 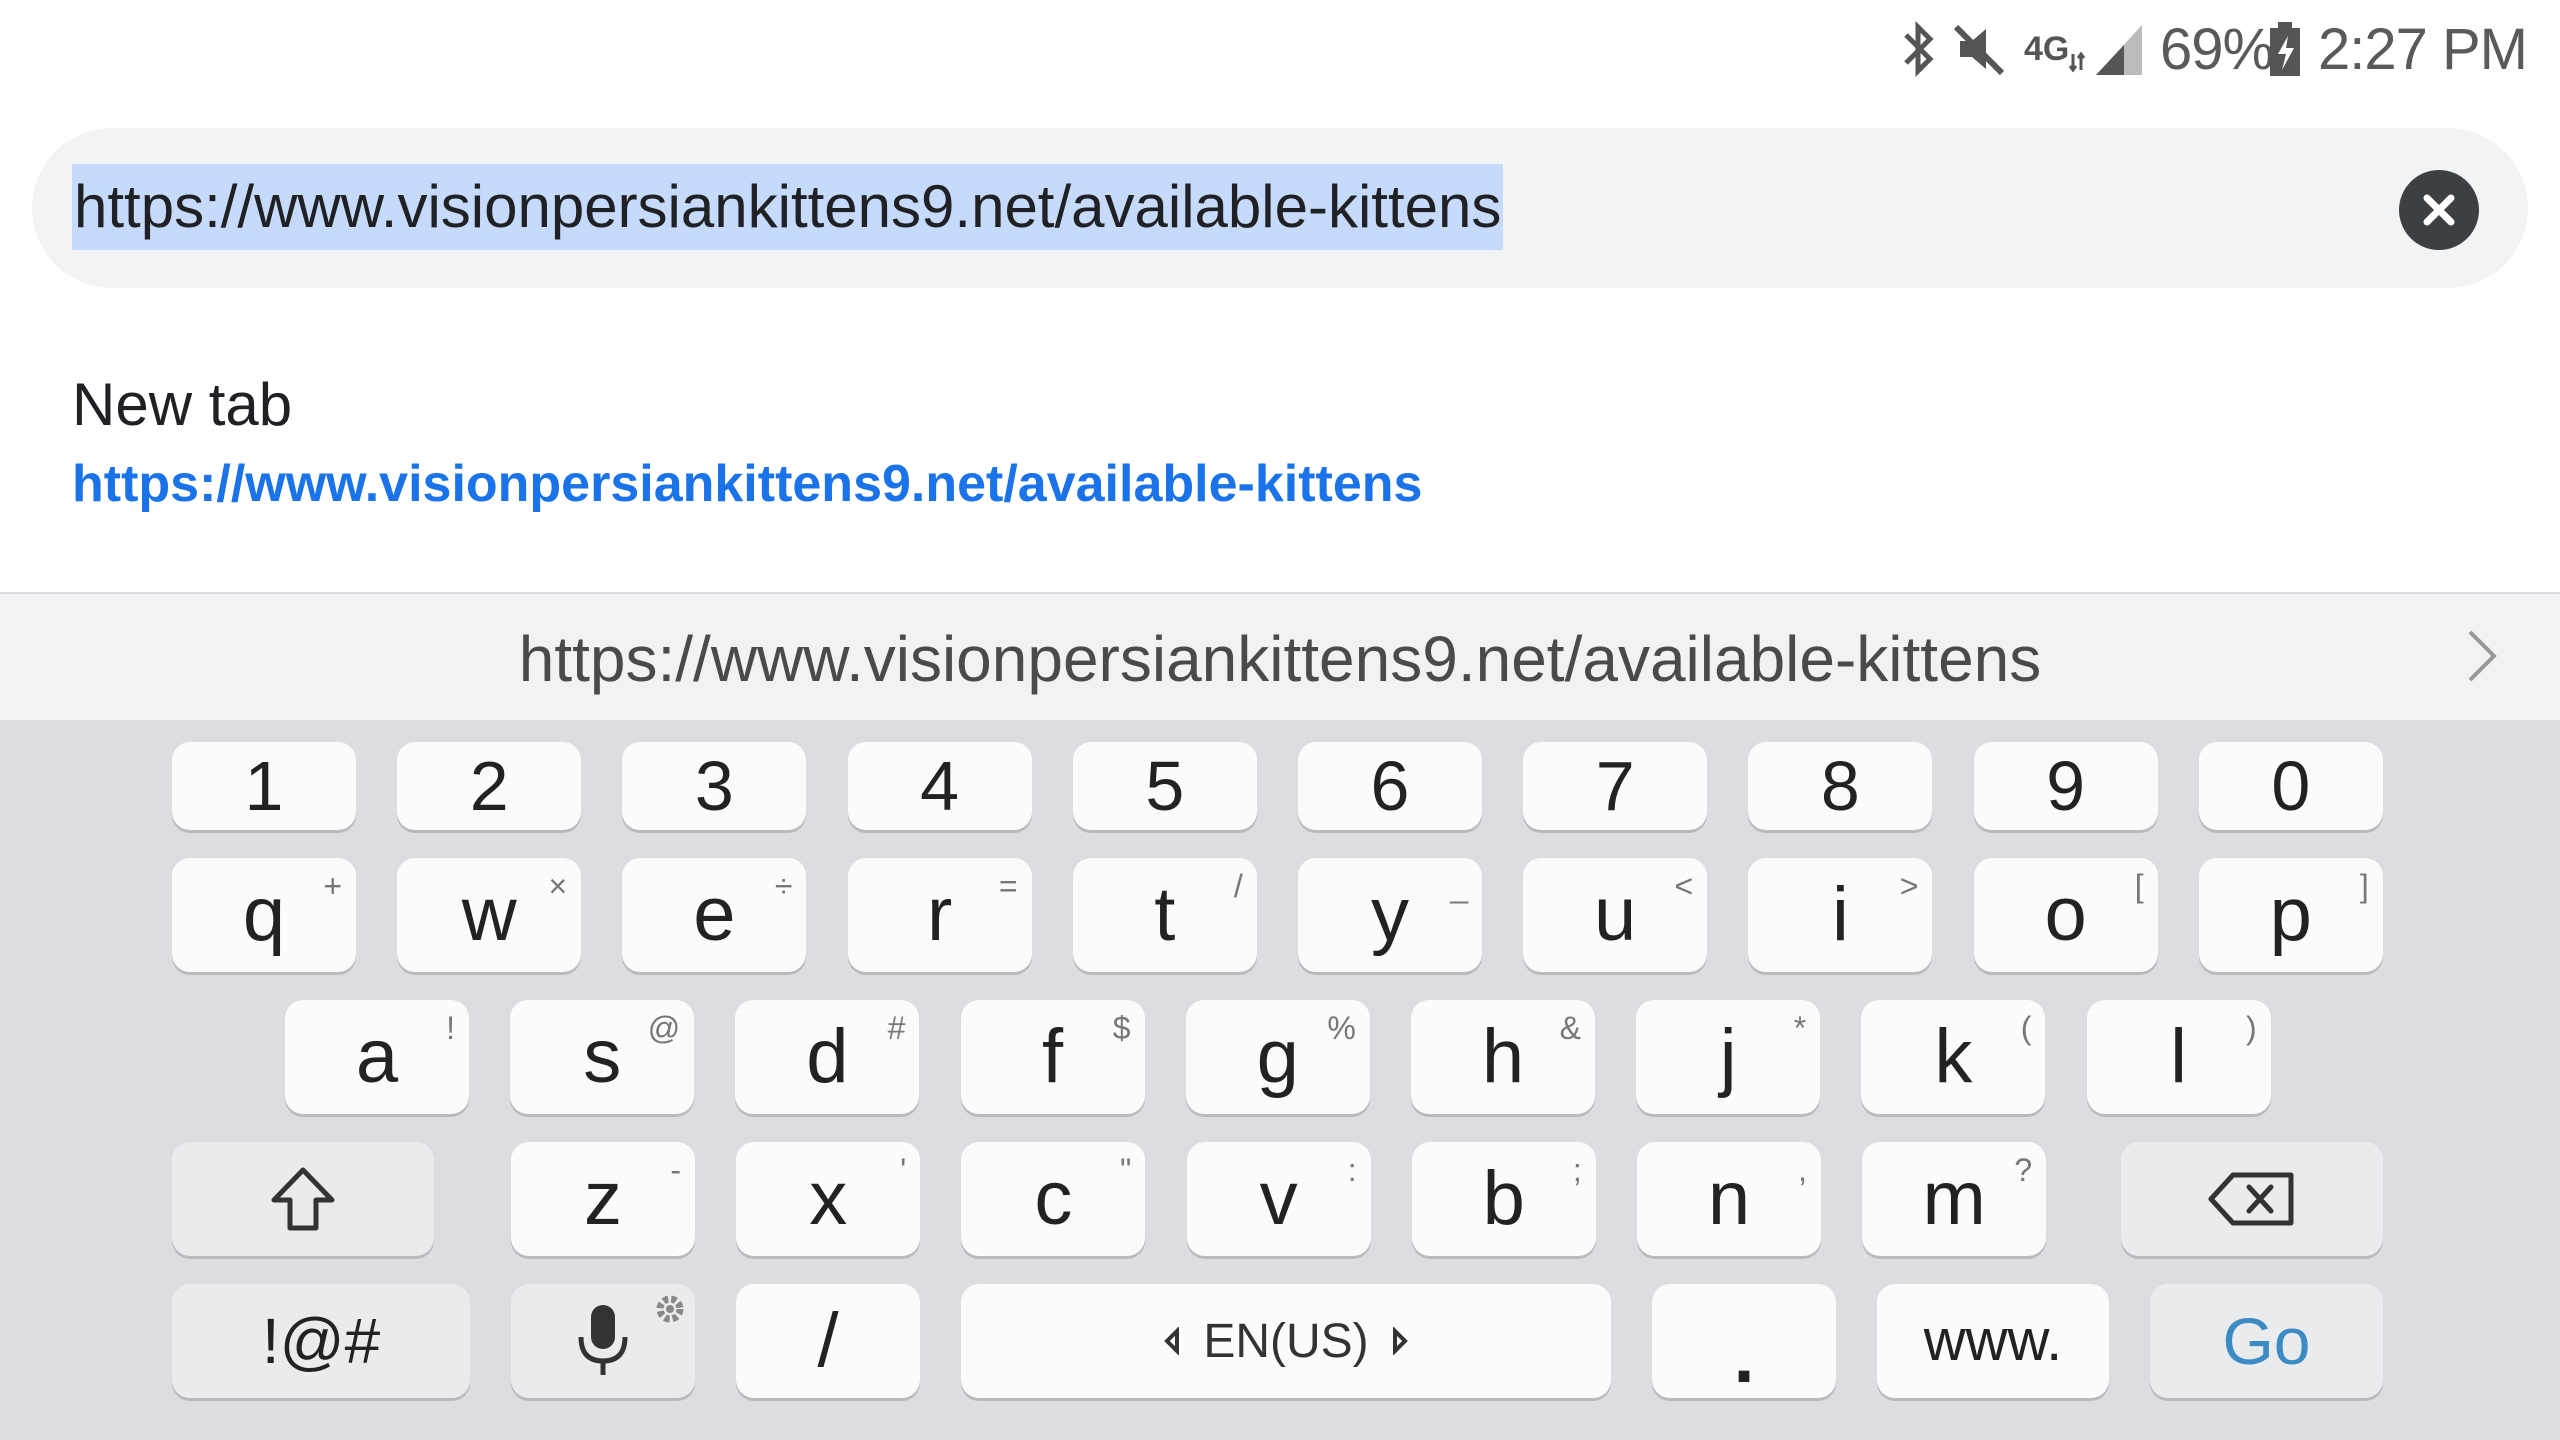 What do you see at coordinates (2364, 886) in the screenshot?
I see `key-hint: ]` at bounding box center [2364, 886].